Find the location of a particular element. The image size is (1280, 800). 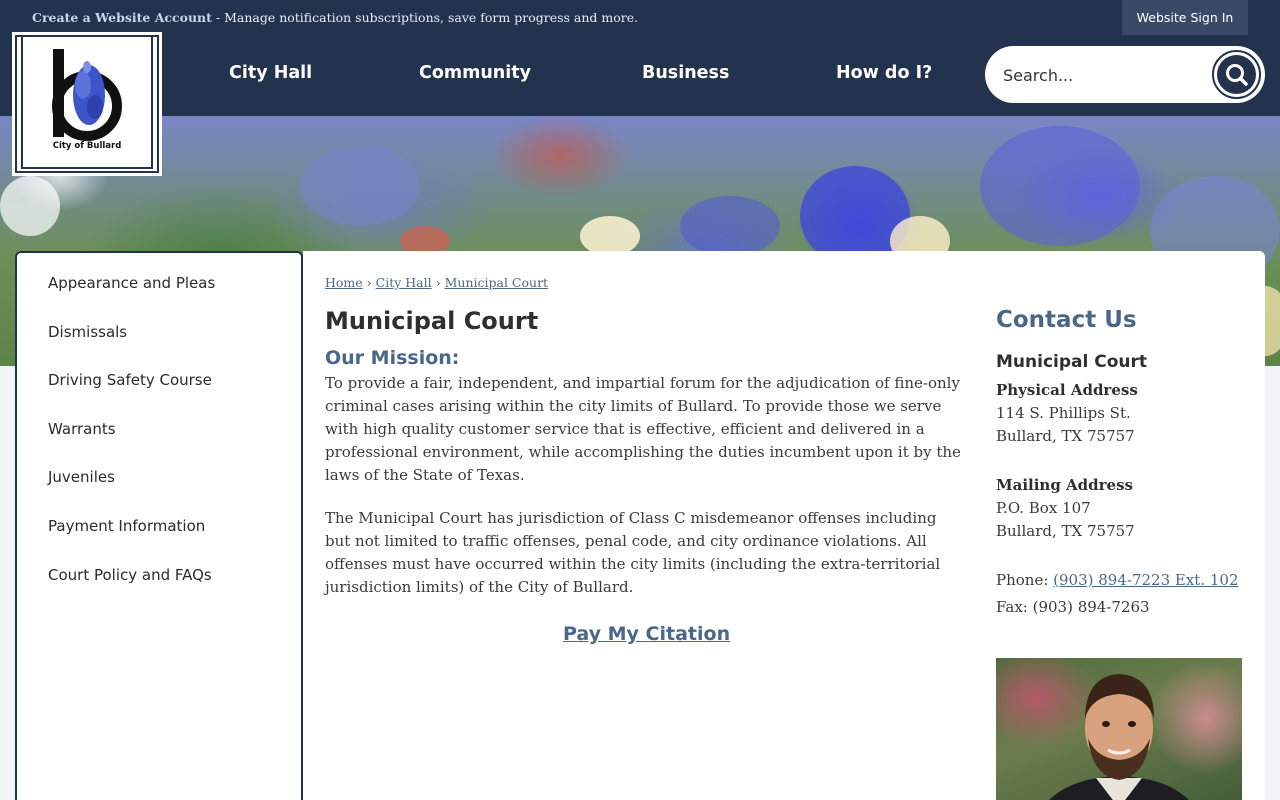

search-icon is located at coordinates (1236, 74).